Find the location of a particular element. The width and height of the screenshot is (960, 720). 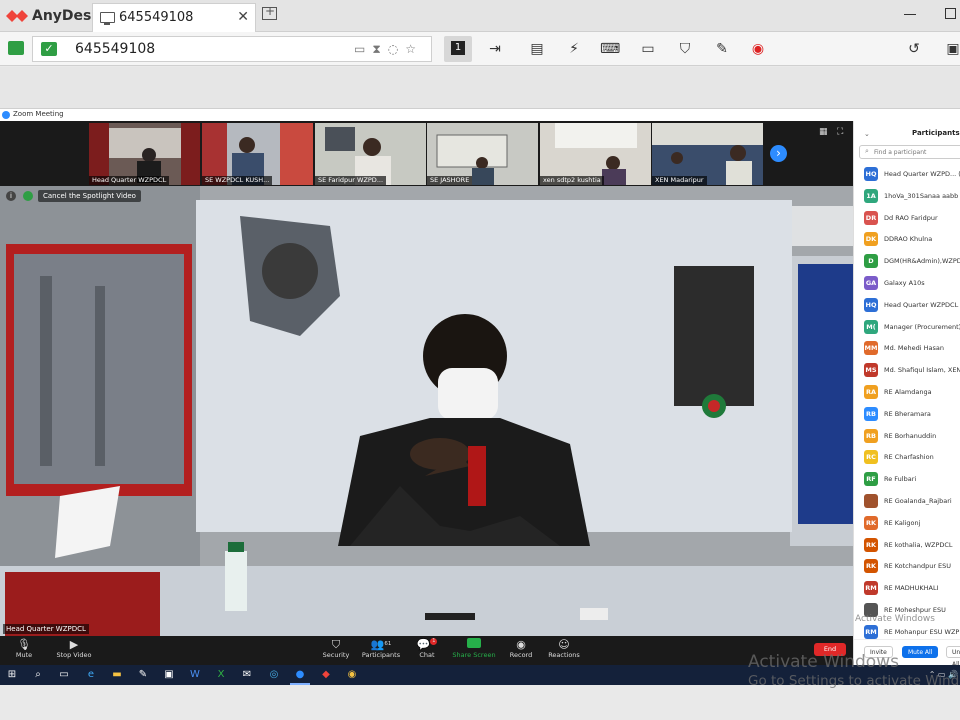

participant-name: Dd RAO Faridpur is located at coordinates (911, 217).